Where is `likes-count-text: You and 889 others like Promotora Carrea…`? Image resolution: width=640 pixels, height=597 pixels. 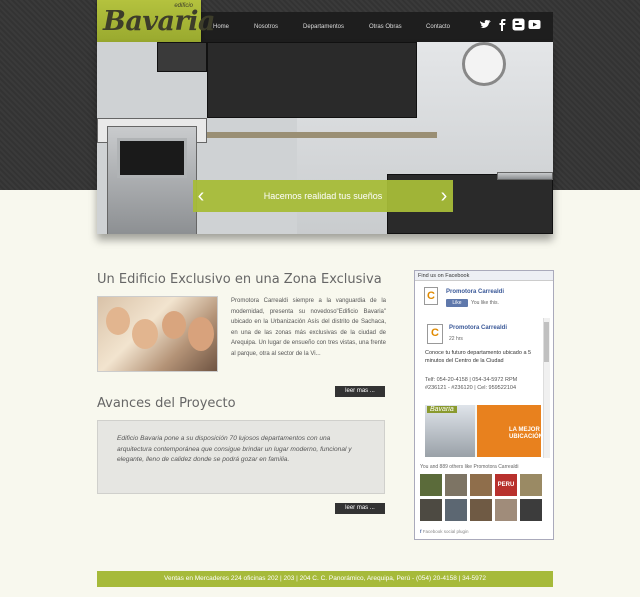
likes-count-text: You and 889 others like Promotora Carrea… is located at coordinates (469, 467).